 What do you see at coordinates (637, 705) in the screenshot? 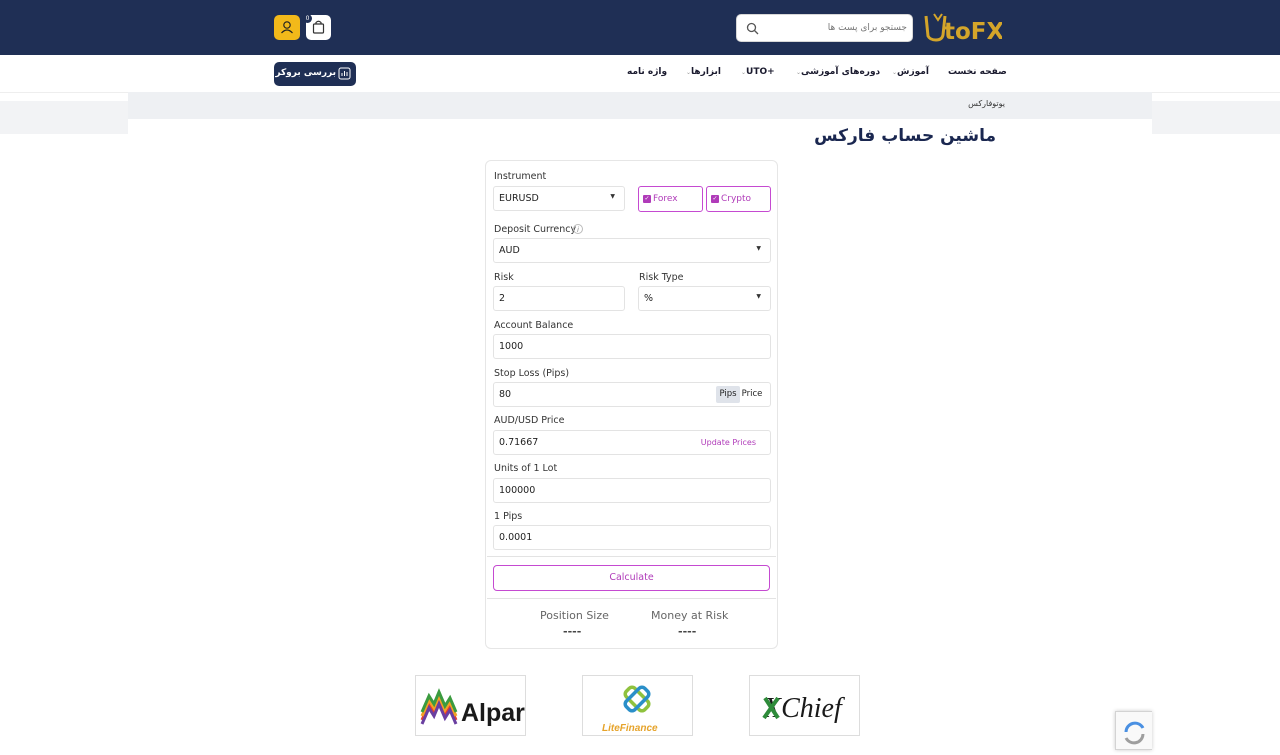
I see `broker-logo-litefinance: LiteFinance` at bounding box center [637, 705].